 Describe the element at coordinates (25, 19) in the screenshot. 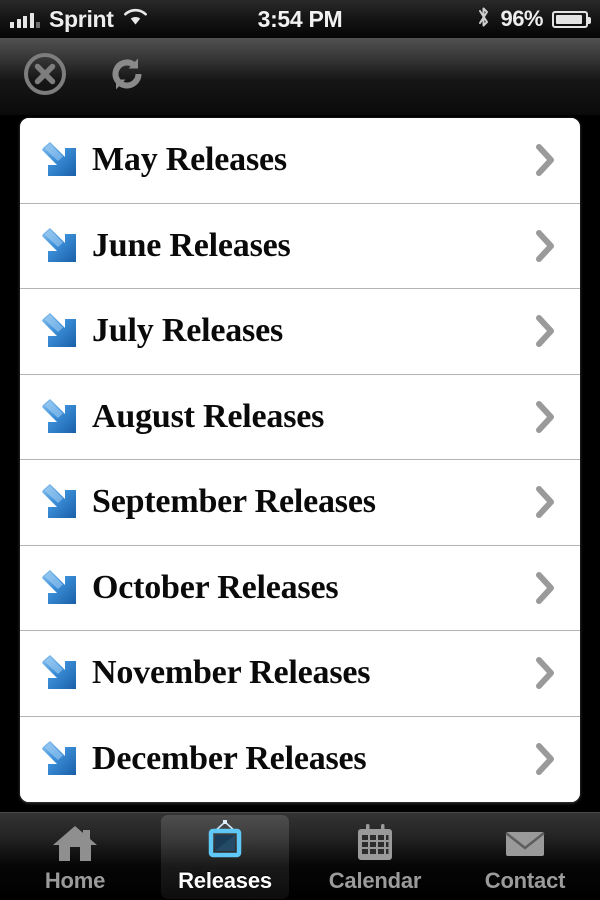

I see `signal-bars-icon` at that location.